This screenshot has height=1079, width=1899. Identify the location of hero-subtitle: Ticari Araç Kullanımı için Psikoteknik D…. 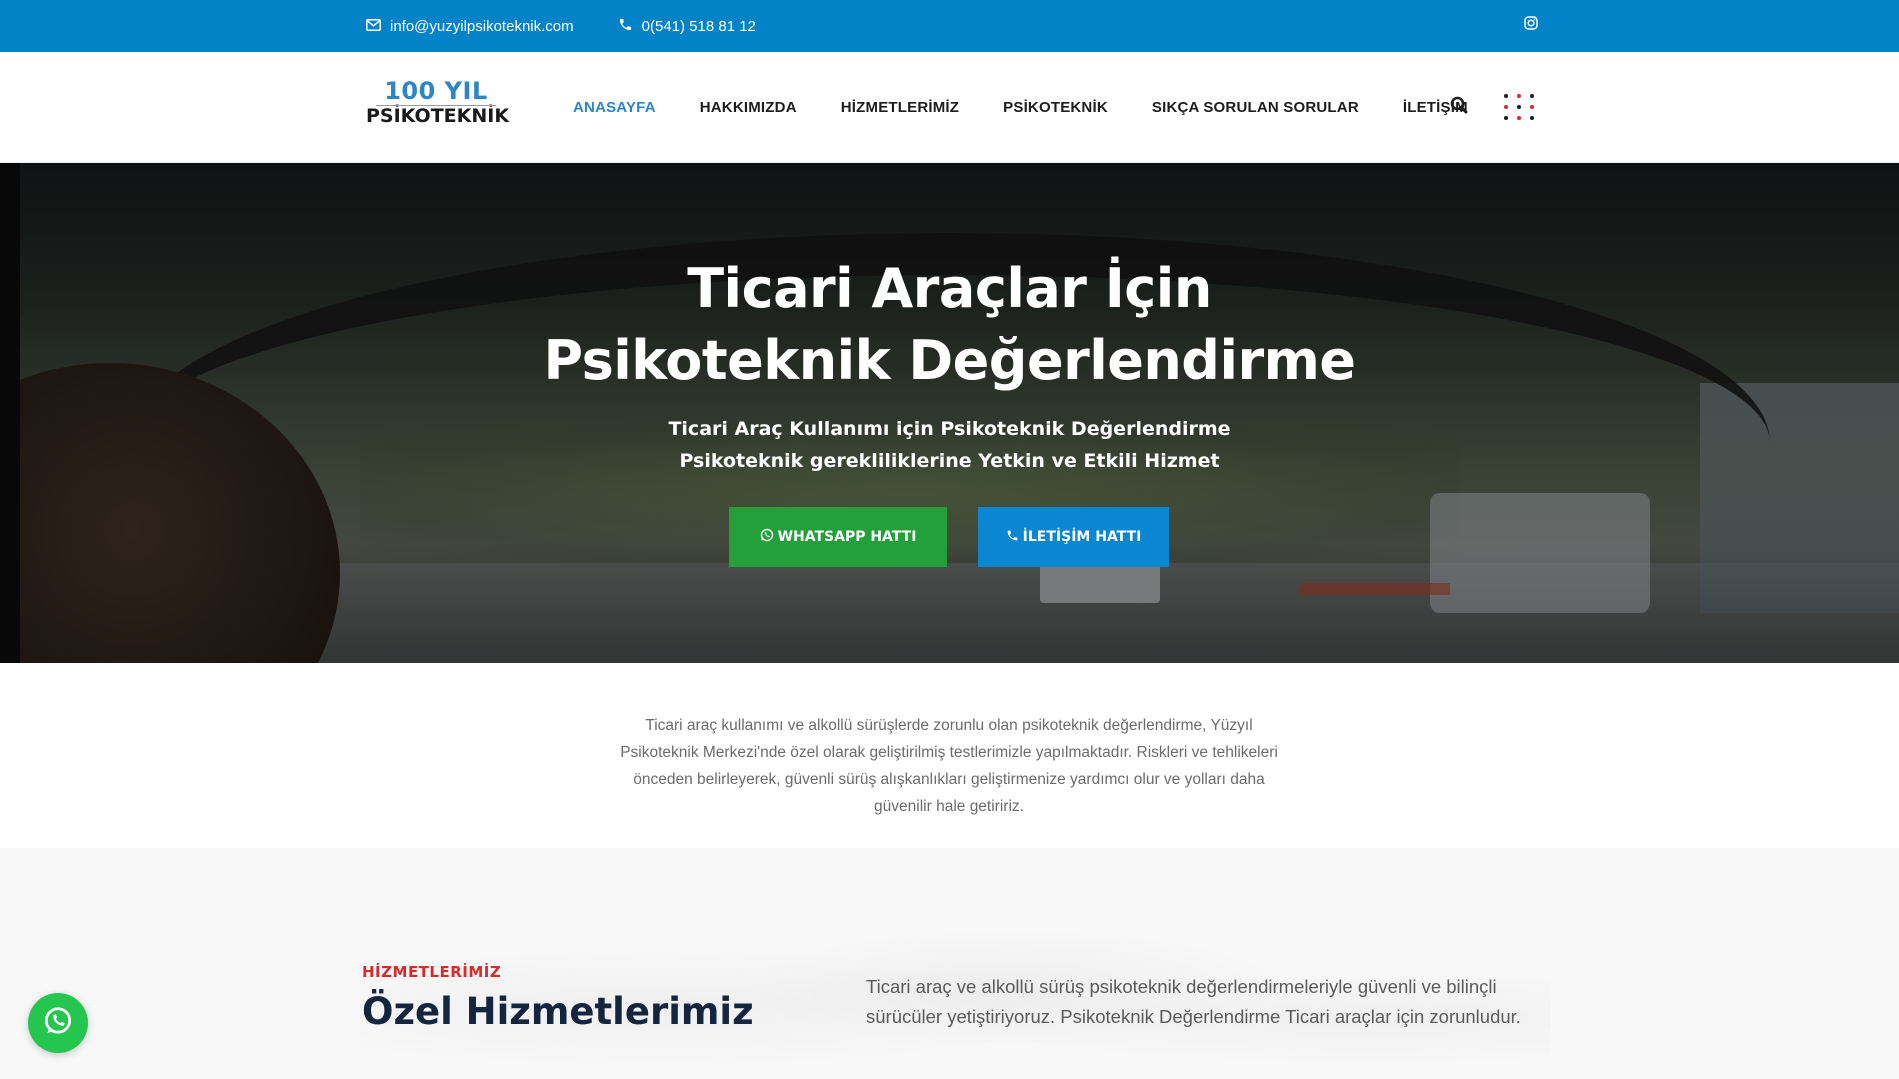
(949, 445).